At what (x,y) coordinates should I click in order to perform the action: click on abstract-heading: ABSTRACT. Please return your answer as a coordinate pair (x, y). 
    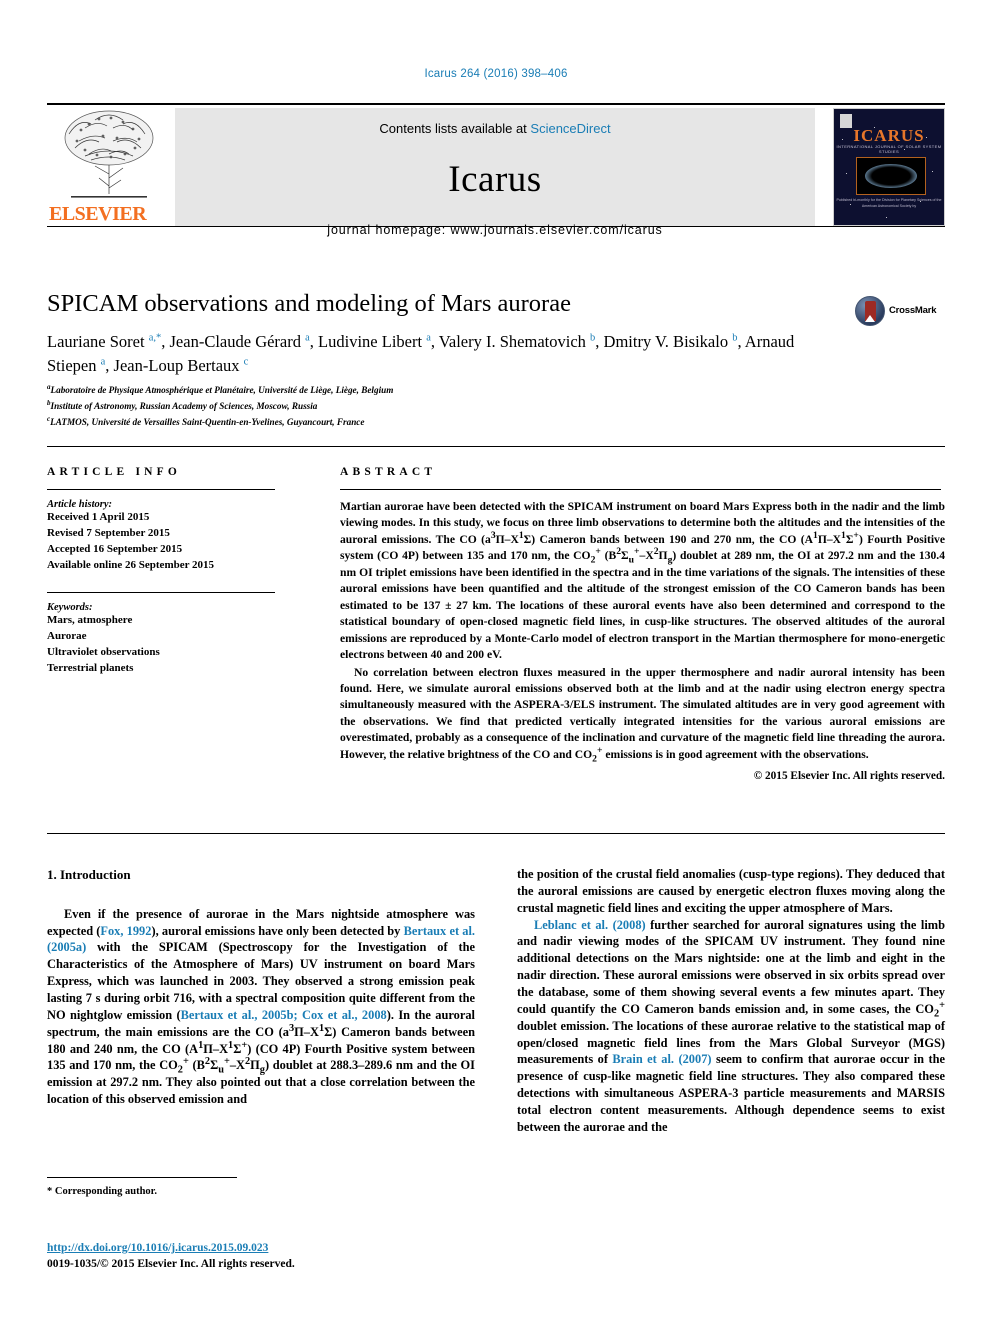
    Looking at the image, I should click on (388, 472).